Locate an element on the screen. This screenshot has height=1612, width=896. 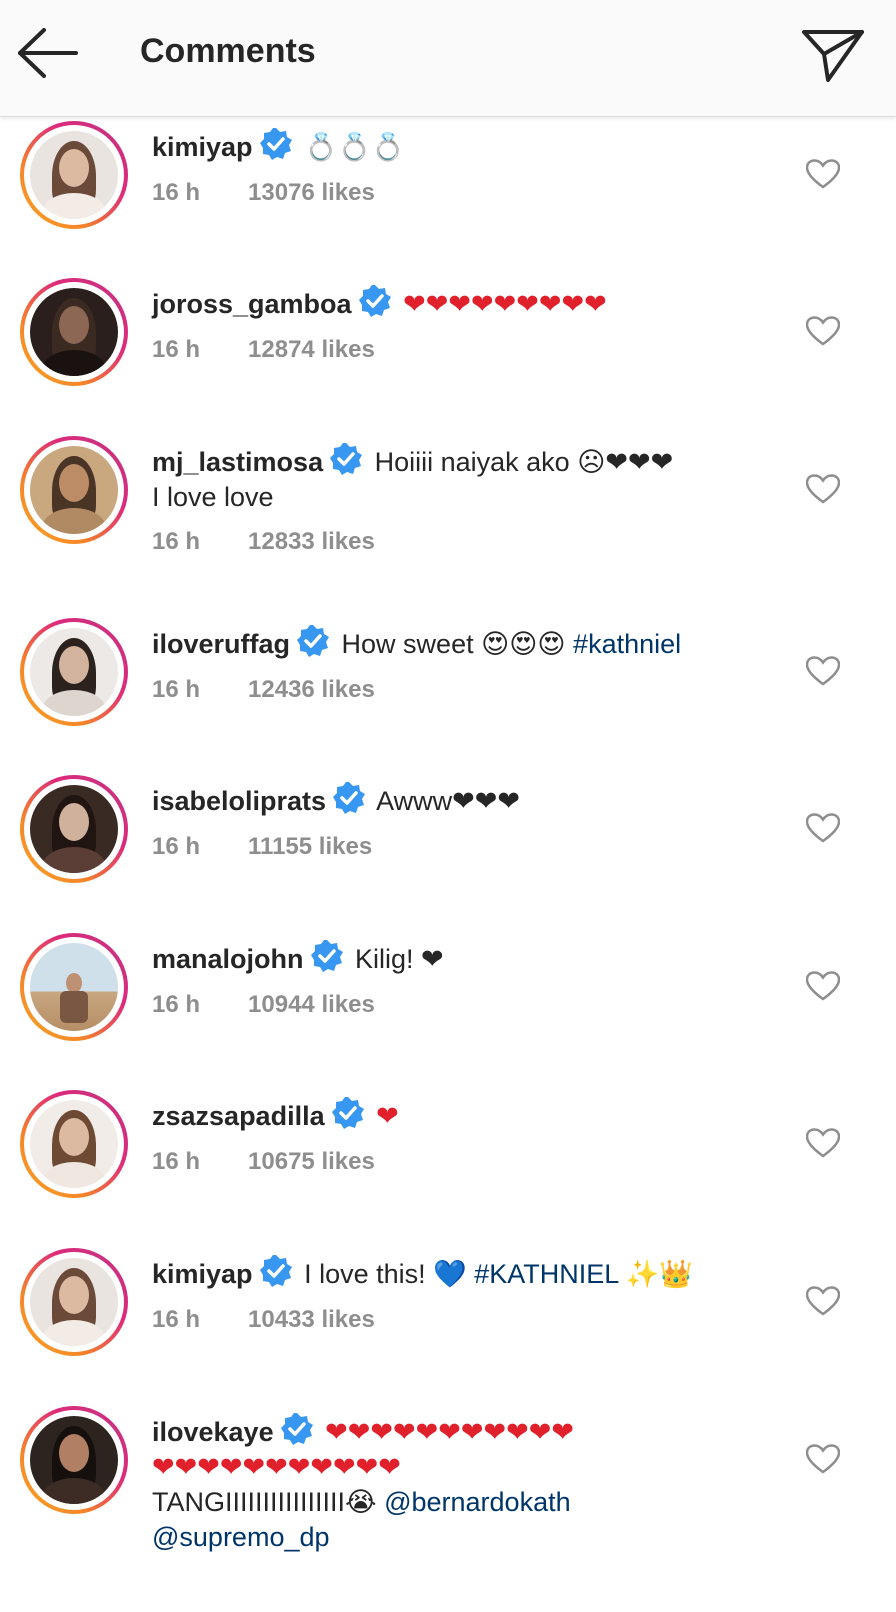
back-button is located at coordinates (48, 53).